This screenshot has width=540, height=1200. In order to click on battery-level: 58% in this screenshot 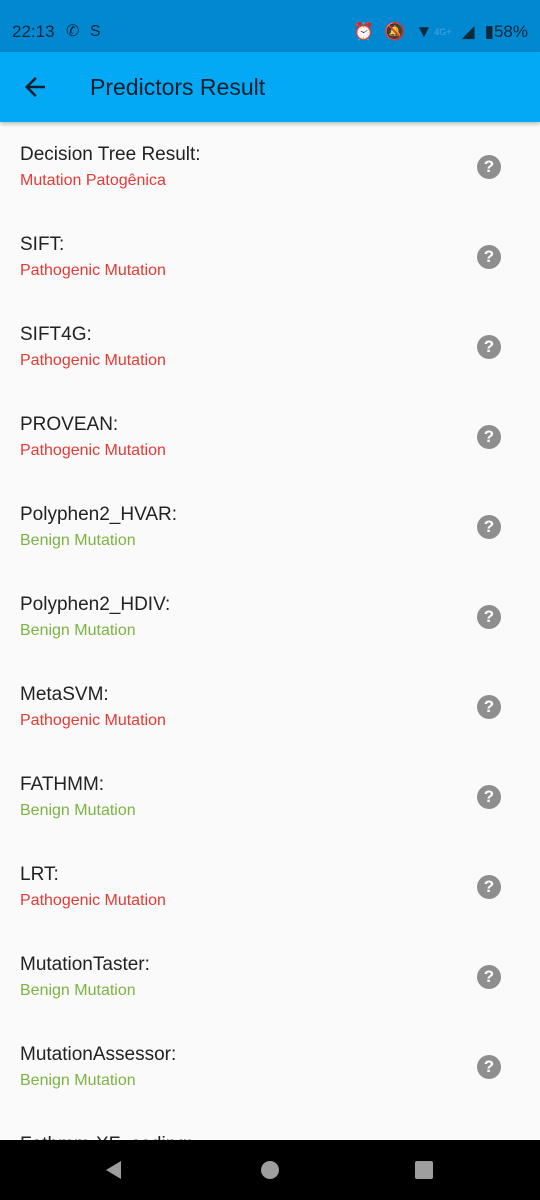, I will do `click(510, 31)`.